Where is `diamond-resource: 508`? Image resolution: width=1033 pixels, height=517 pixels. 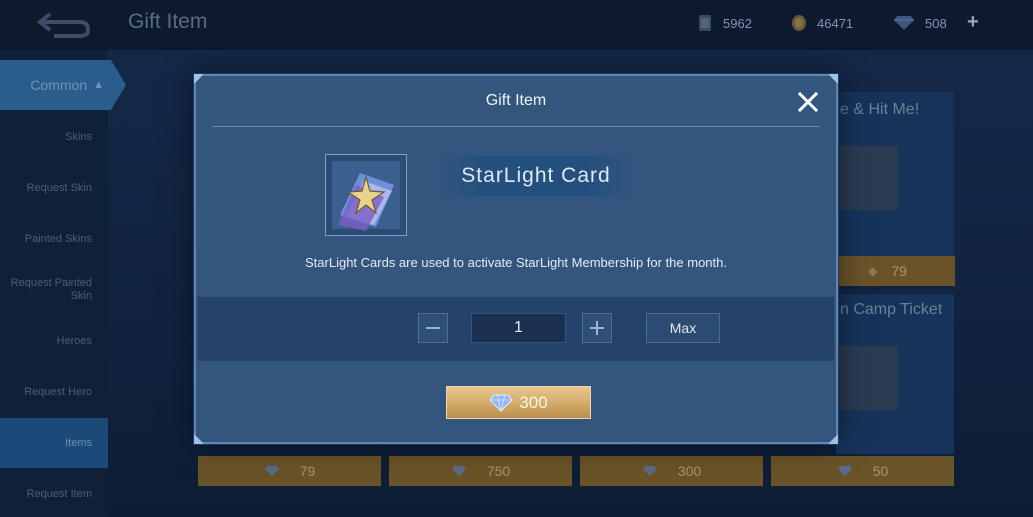
diamond-resource: 508 is located at coordinates (920, 23).